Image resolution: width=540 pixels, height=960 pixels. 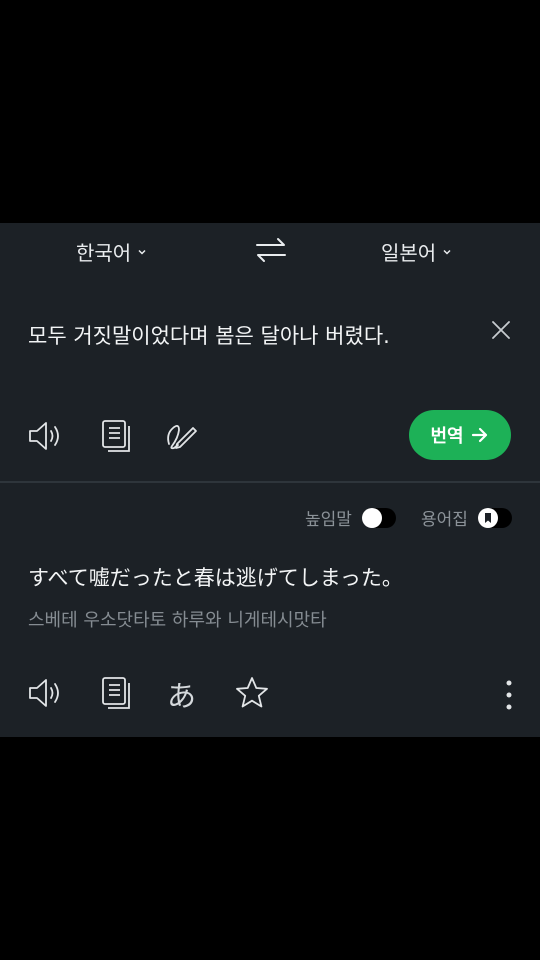 I want to click on source-language-label: 한국어, so click(x=104, y=253).